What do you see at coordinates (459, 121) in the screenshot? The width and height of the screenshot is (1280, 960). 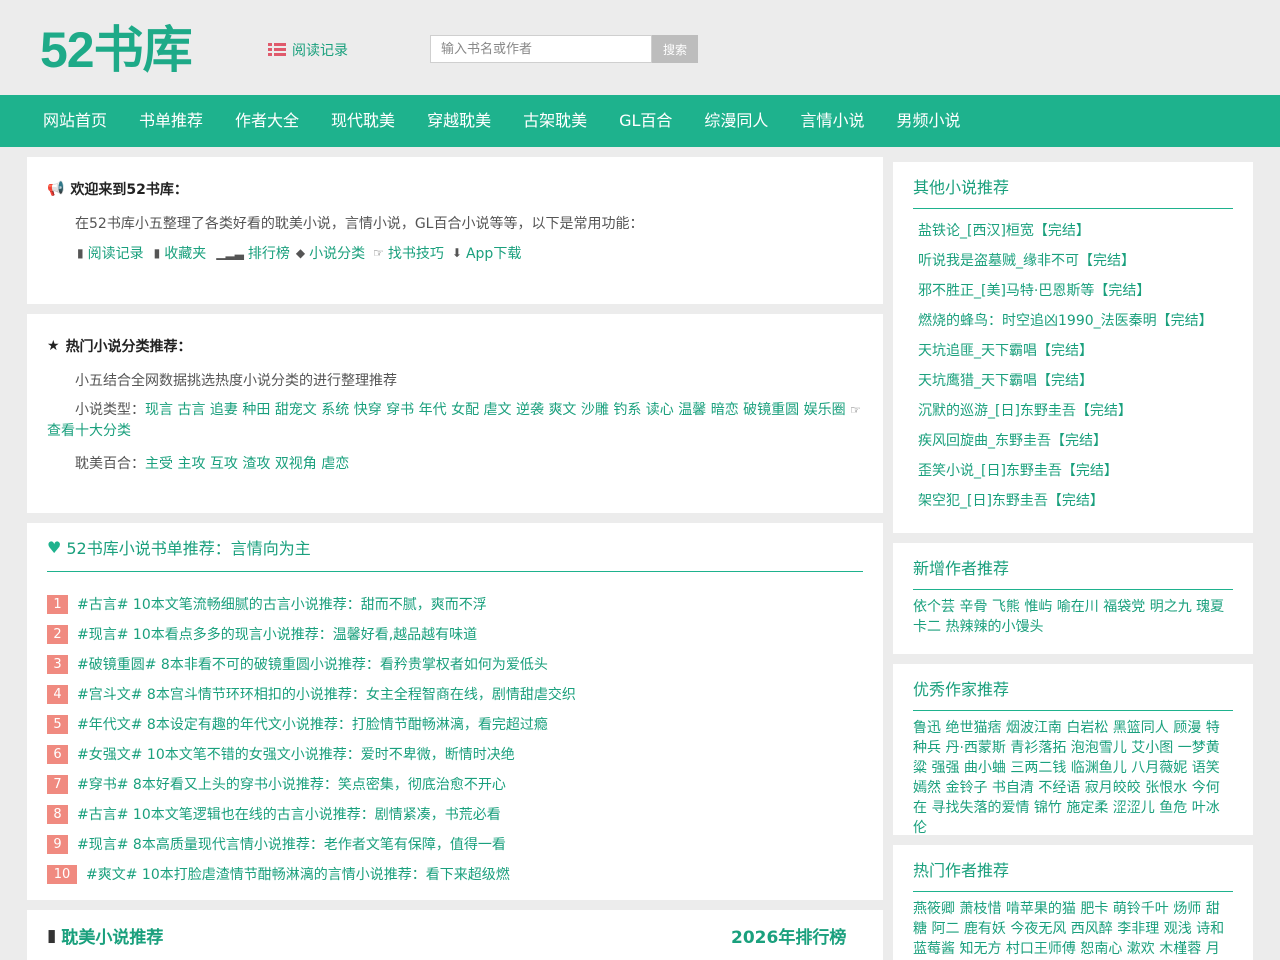 I see `nav-item-time-travel-bl: 穿越耽美` at bounding box center [459, 121].